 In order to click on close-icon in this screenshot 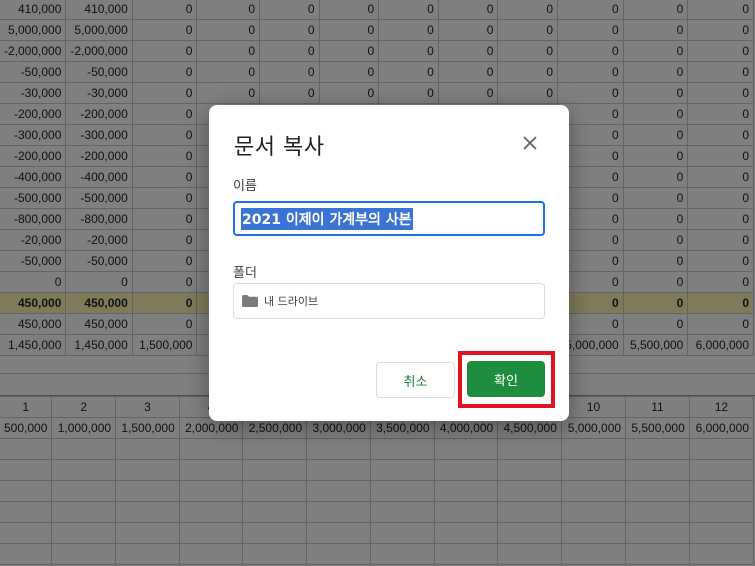, I will do `click(530, 143)`.